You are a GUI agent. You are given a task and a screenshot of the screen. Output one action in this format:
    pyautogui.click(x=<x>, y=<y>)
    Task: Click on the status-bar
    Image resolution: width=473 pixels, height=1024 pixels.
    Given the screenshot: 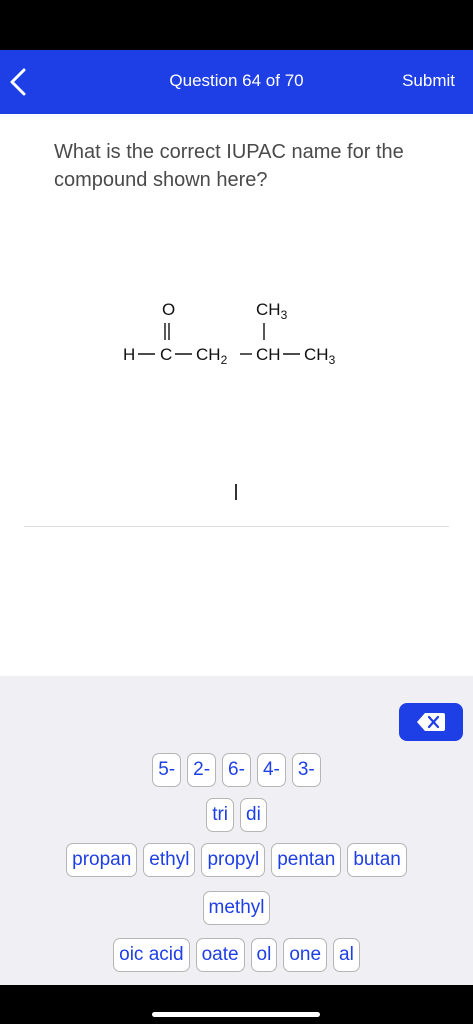 What is the action you would take?
    pyautogui.click(x=236, y=25)
    